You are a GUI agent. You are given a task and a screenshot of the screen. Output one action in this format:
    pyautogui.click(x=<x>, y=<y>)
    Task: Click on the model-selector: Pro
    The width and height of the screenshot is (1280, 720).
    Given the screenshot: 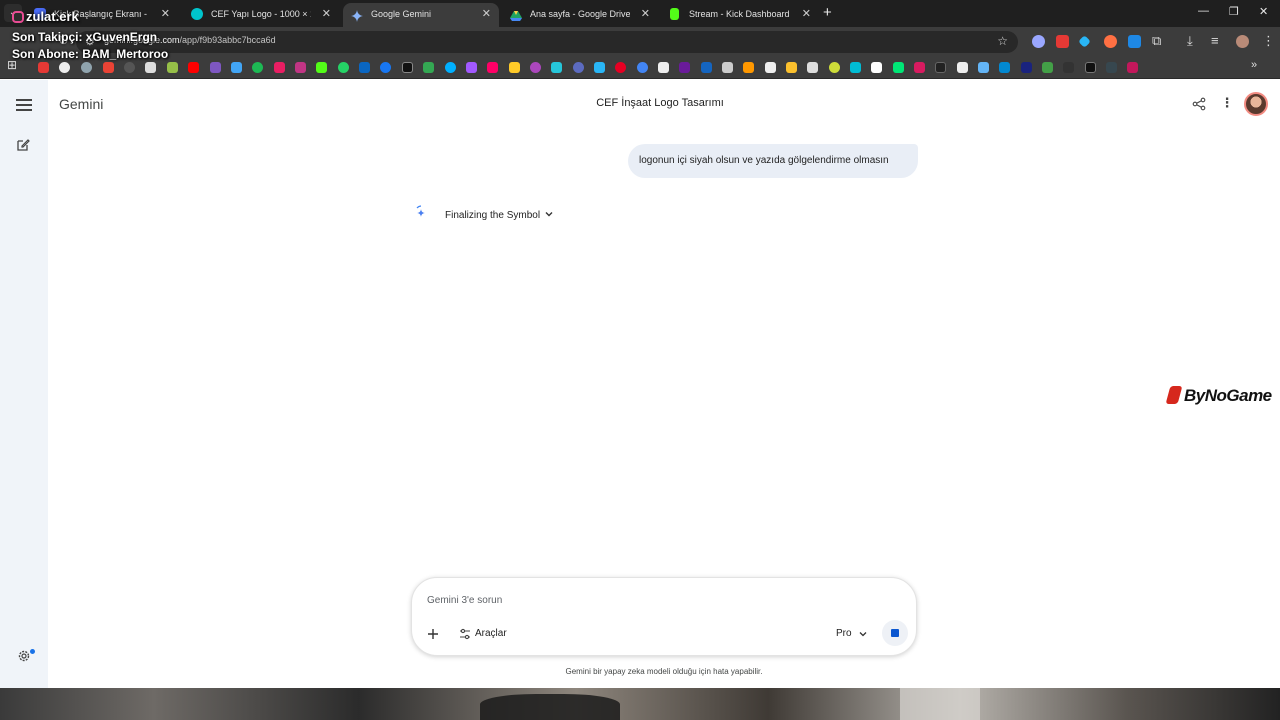 What is the action you would take?
    pyautogui.click(x=852, y=634)
    